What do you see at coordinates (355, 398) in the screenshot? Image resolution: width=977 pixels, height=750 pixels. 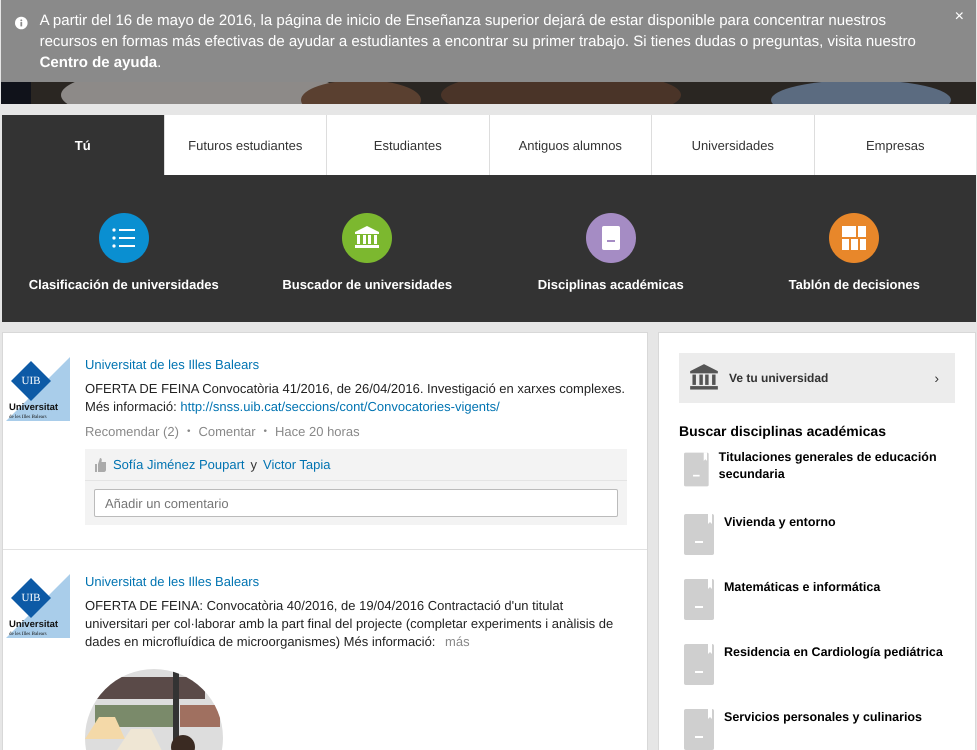 I see `post-text: OFERTA DE FEINA Convocatòria 41/2016, de 26/04/2016. Investigació en xarxes complexes. Més informació: http://snss.uib.cat/seccions/cont/Convocatories-vigents/` at bounding box center [355, 398].